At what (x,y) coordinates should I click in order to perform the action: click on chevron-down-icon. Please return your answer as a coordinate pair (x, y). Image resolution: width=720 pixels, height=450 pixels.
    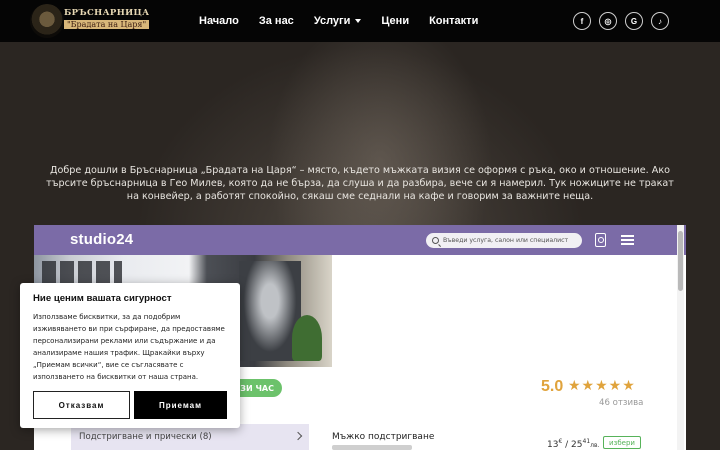
    Looking at the image, I should click on (358, 21).